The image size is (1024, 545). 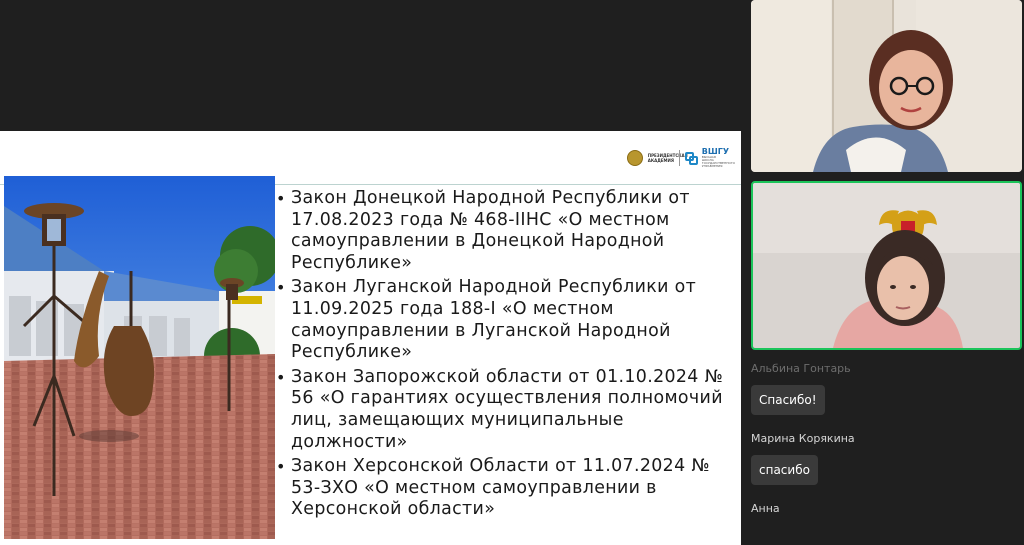 I want to click on chat-message: Спасибо!, so click(x=788, y=400).